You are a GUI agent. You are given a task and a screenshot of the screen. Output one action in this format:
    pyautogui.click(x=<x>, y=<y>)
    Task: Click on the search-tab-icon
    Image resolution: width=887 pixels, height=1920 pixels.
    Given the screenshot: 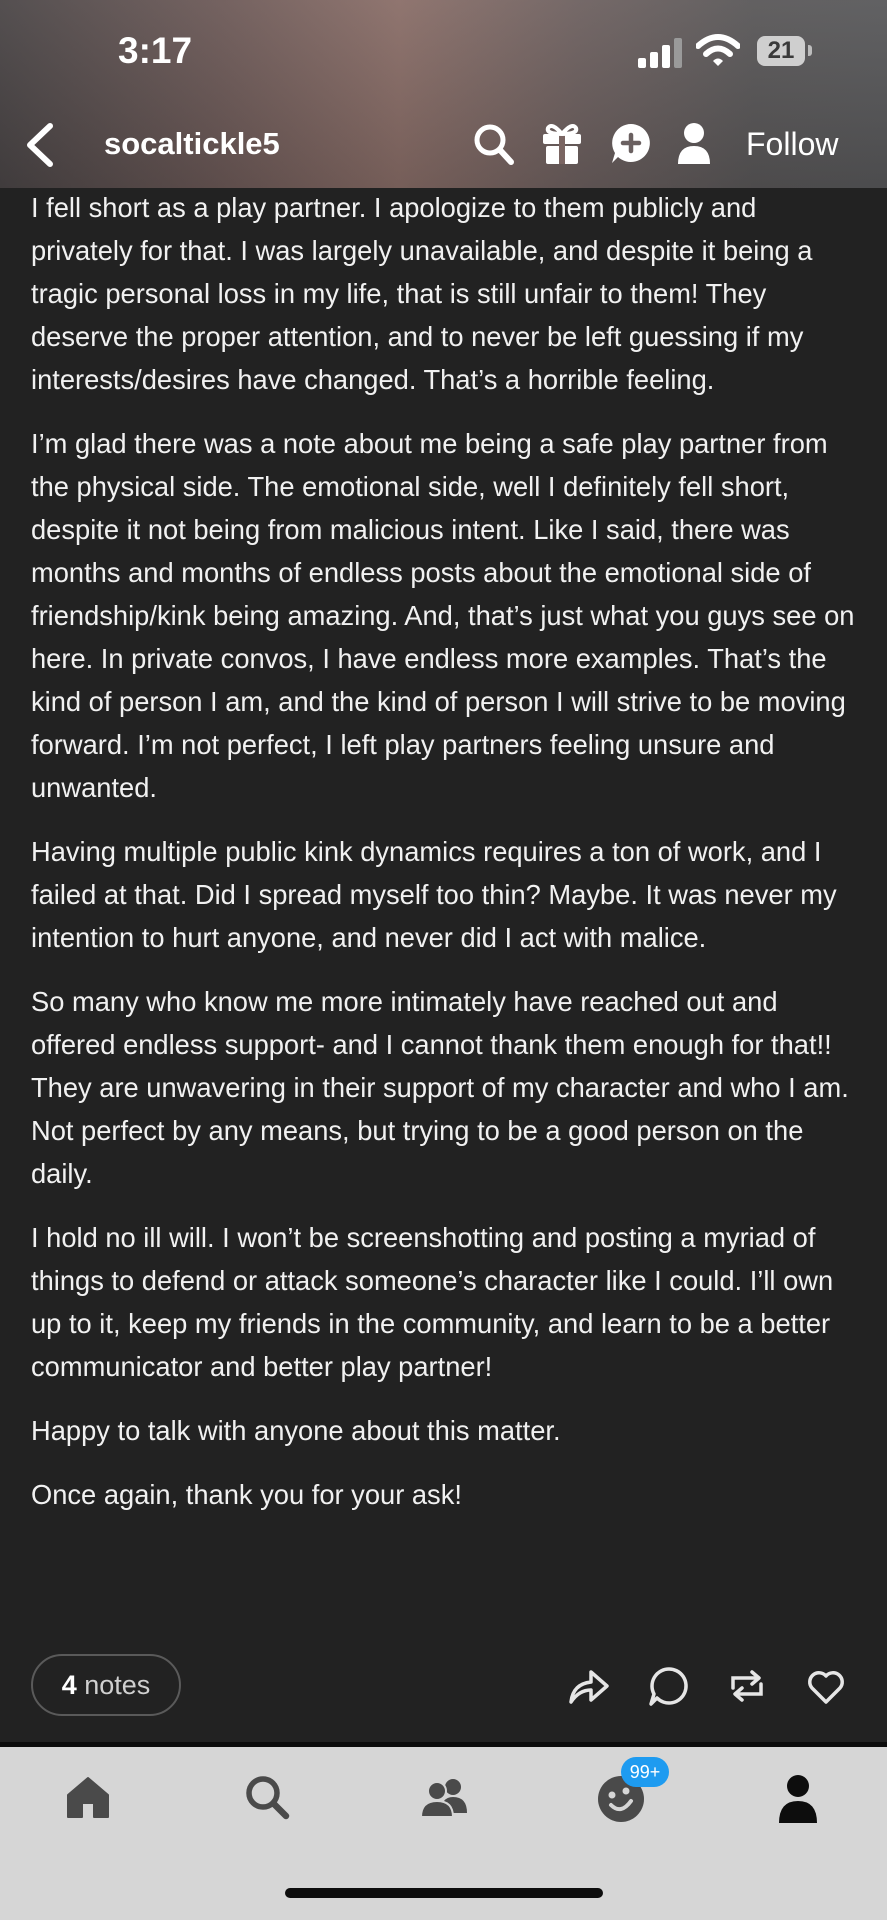 What is the action you would take?
    pyautogui.click(x=267, y=1797)
    